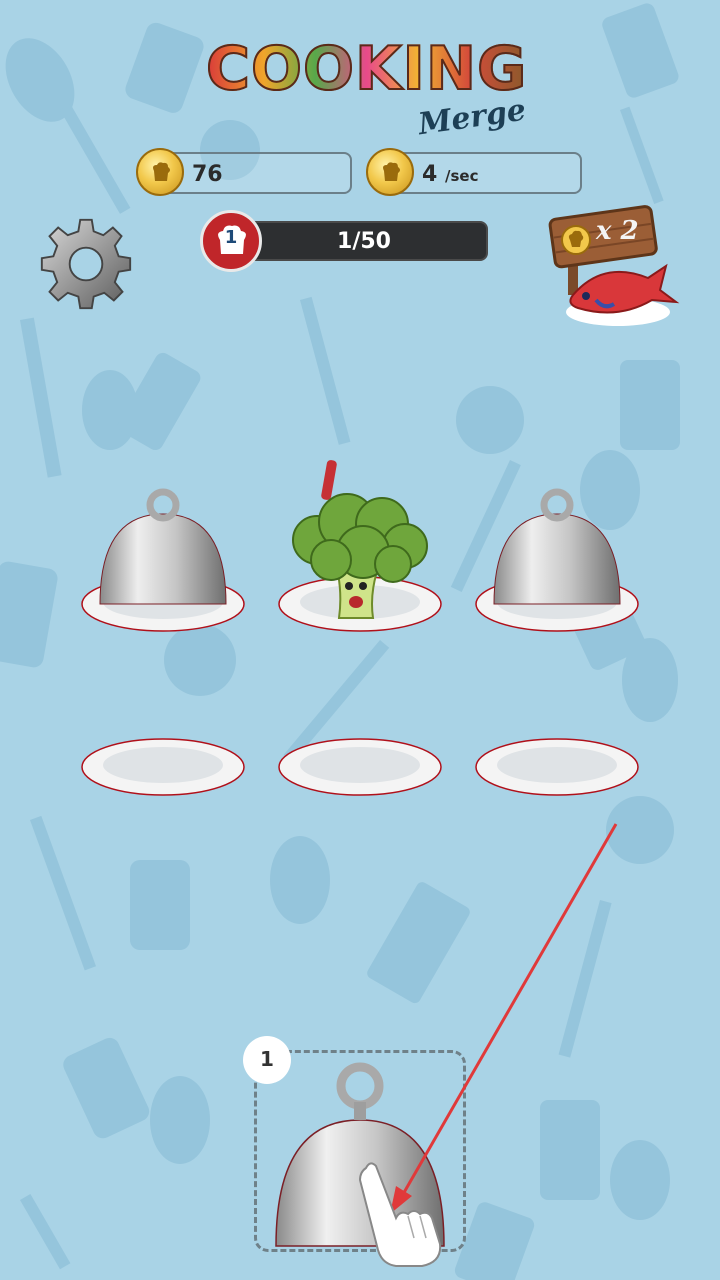 Image resolution: width=720 pixels, height=1280 pixels. Describe the element at coordinates (618, 265) in the screenshot. I see `coin-multiplier-bonus: x 2` at that location.